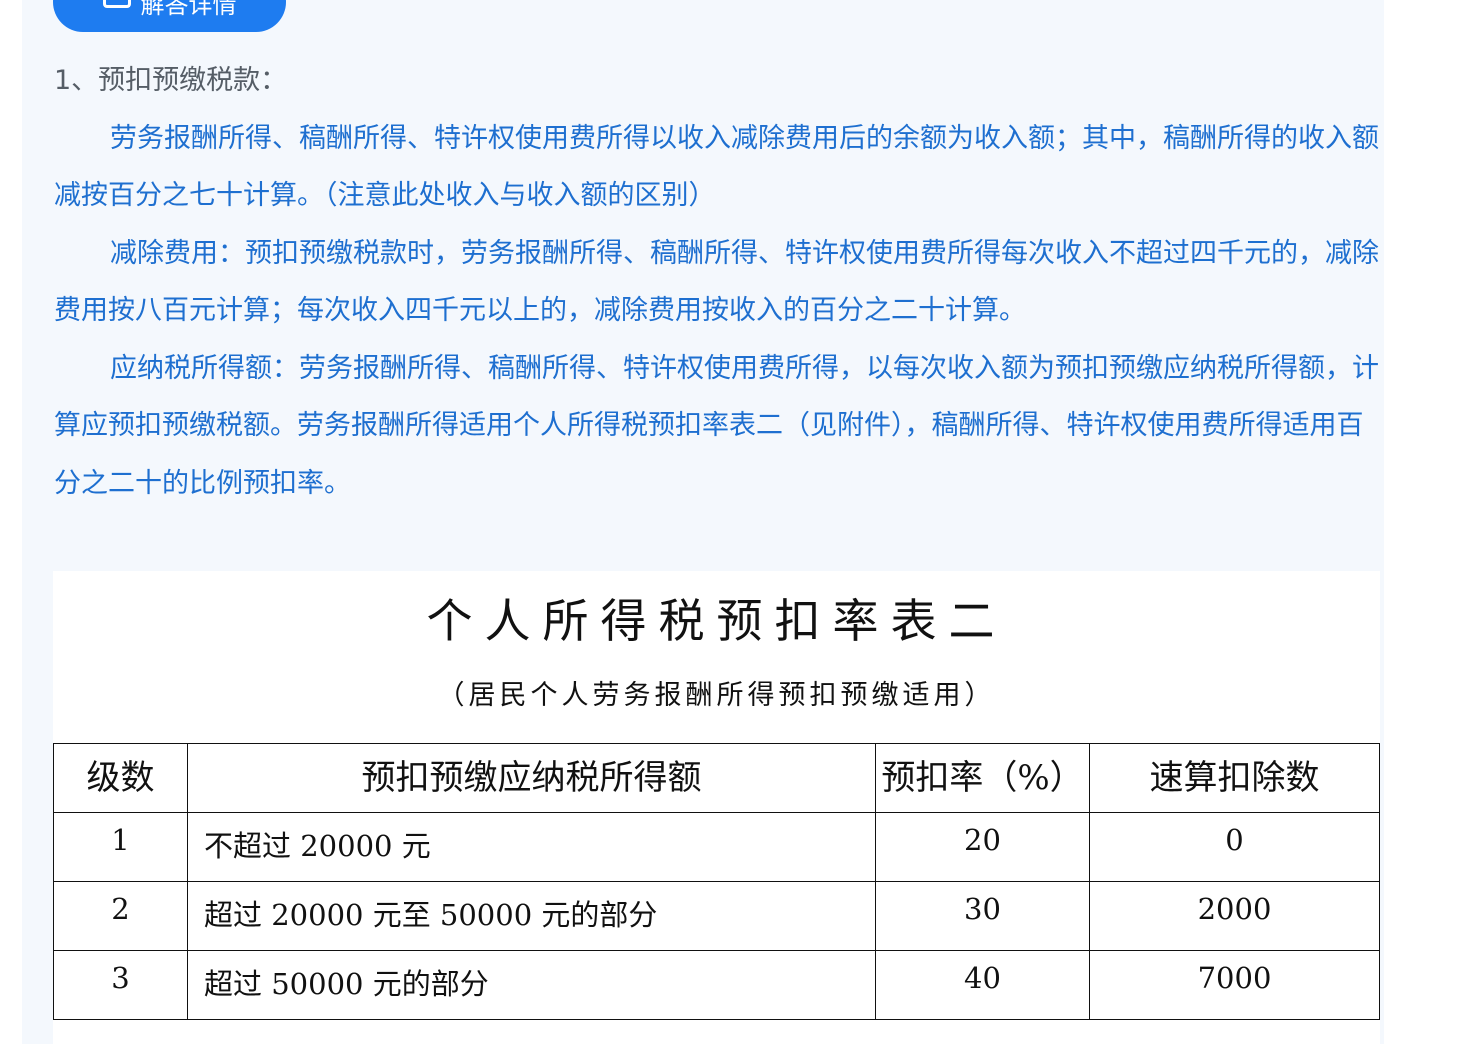  Describe the element at coordinates (171, 80) in the screenshot. I see `section-heading: 1、预扣预缴税款：` at that location.